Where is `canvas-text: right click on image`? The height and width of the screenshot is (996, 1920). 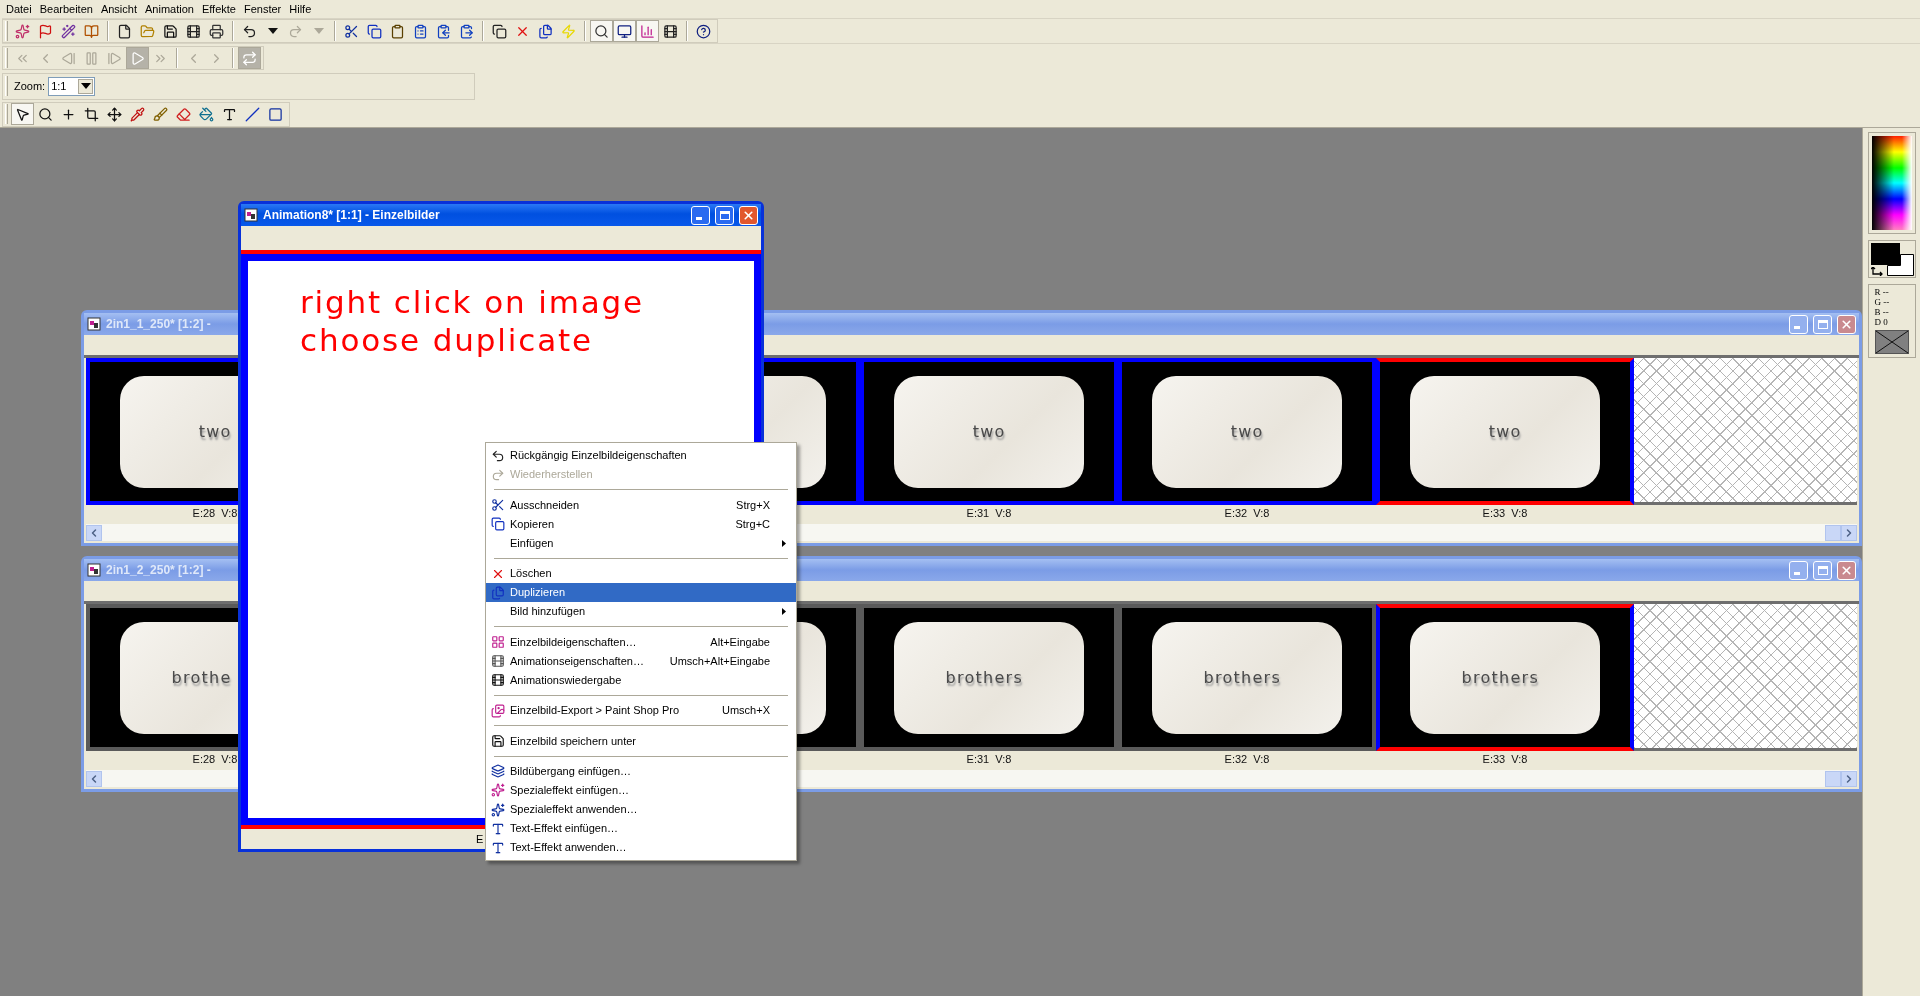 canvas-text: right click on image is located at coordinates (473, 302).